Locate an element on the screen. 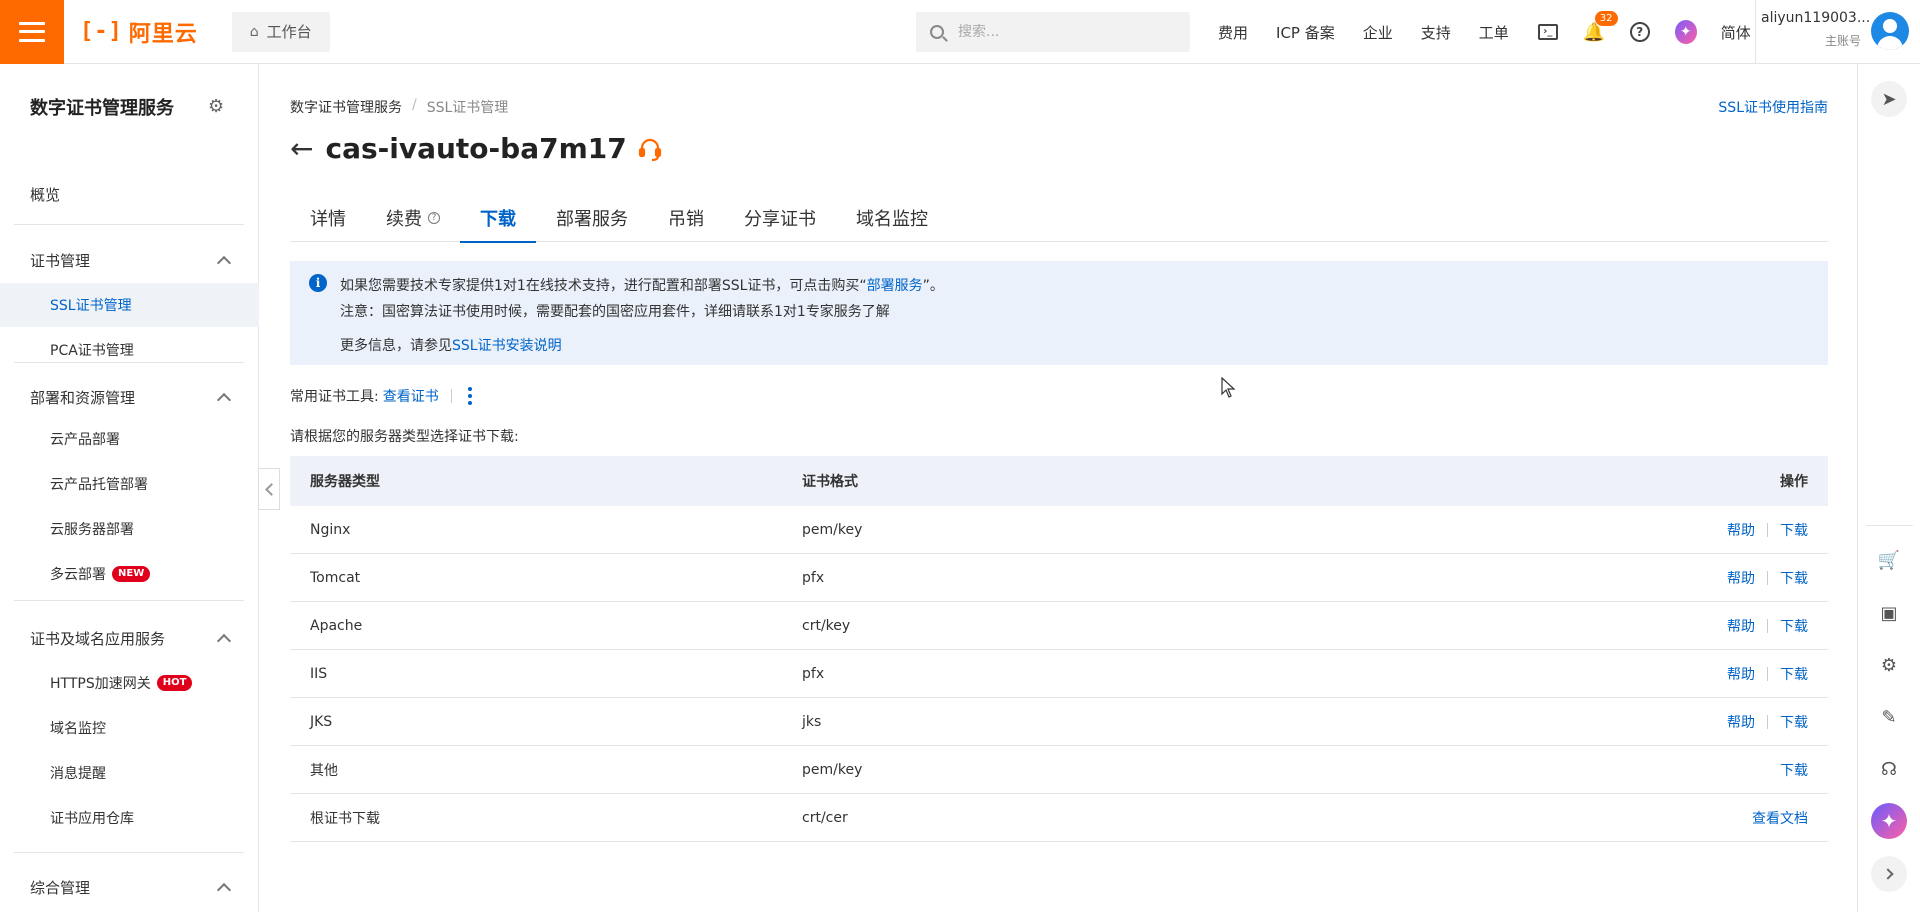  headset-icon is located at coordinates (650, 149).